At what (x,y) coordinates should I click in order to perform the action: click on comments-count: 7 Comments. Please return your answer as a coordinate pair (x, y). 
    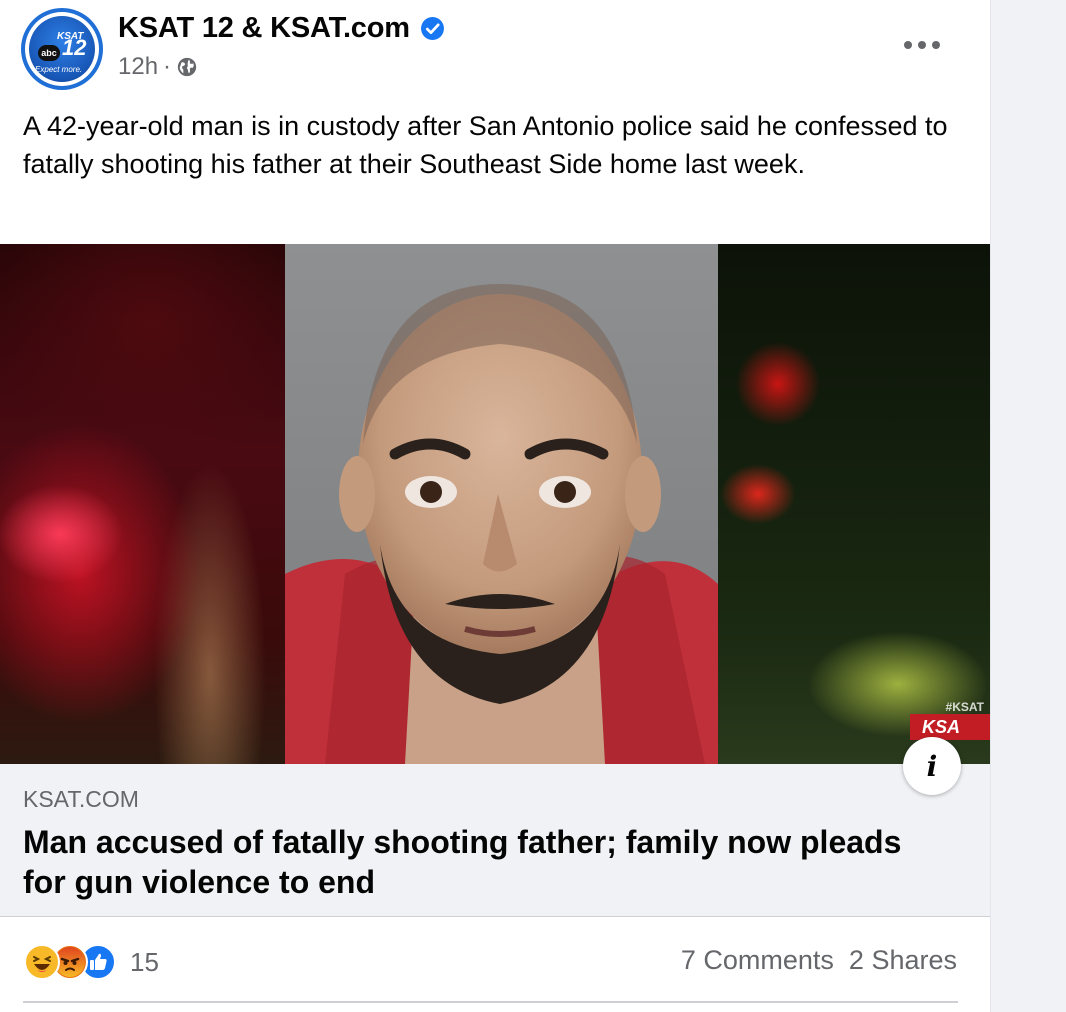
    Looking at the image, I should click on (757, 960).